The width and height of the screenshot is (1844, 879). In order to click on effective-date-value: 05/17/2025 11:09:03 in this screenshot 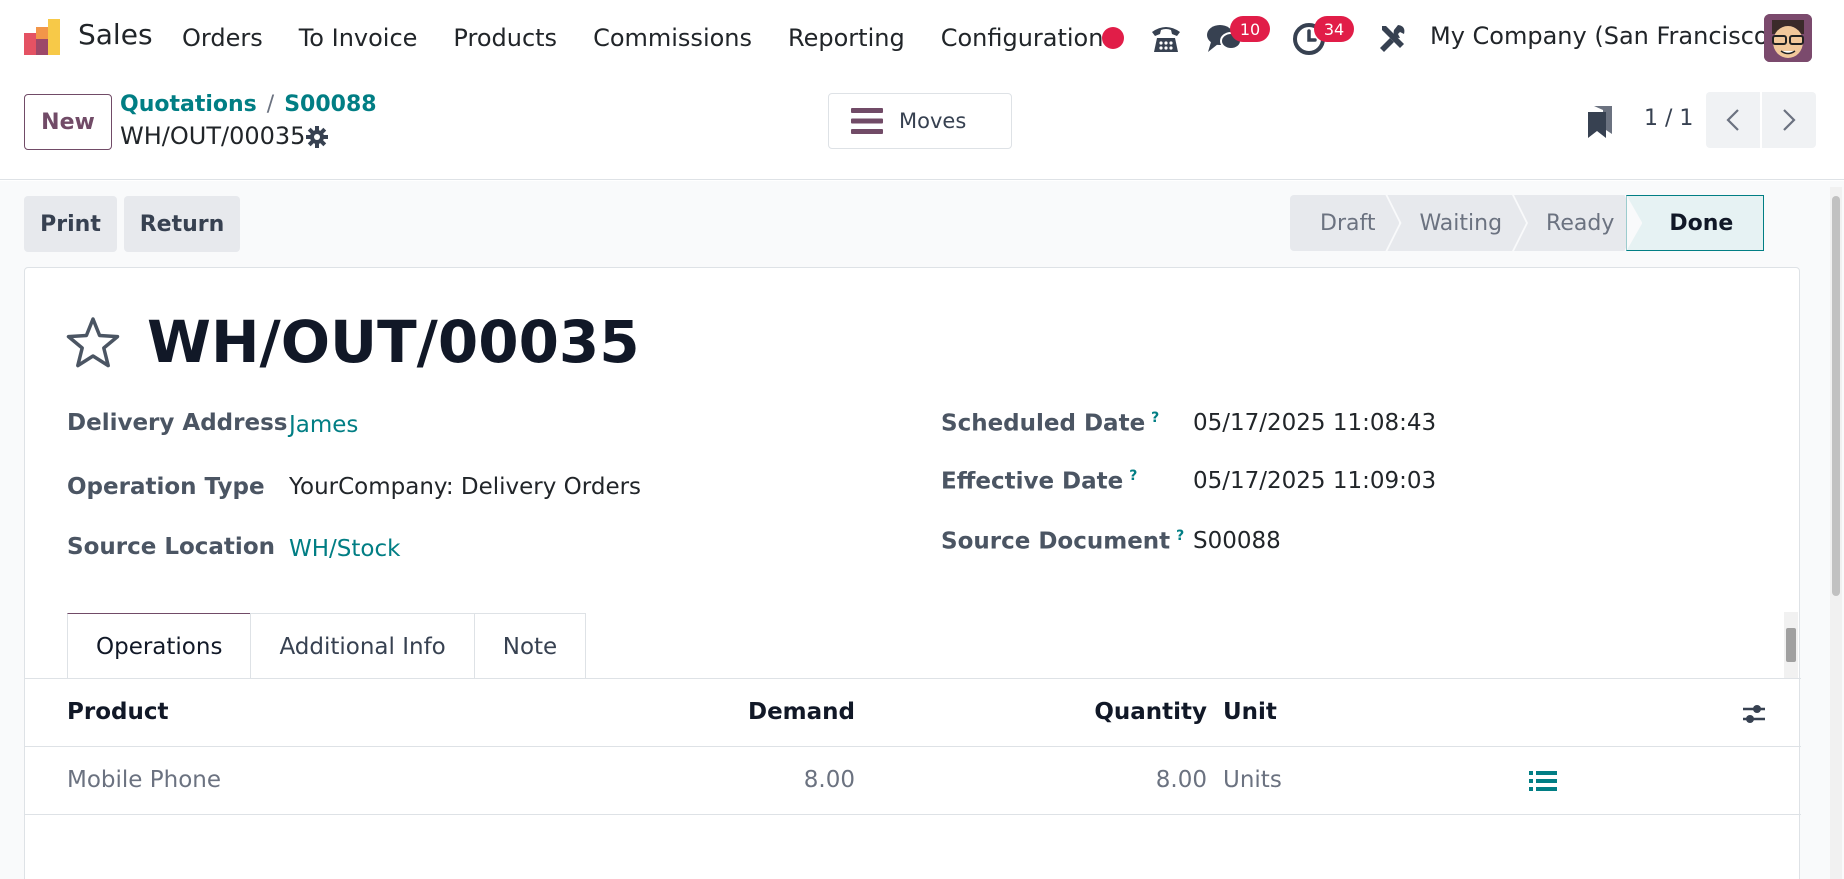, I will do `click(1315, 481)`.